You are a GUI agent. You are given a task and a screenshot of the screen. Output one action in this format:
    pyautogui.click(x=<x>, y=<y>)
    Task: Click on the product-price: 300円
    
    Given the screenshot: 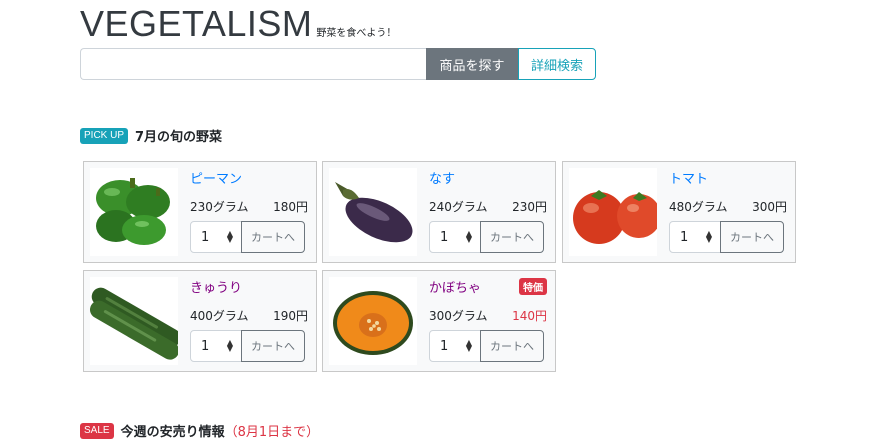 What is the action you would take?
    pyautogui.click(x=769, y=207)
    